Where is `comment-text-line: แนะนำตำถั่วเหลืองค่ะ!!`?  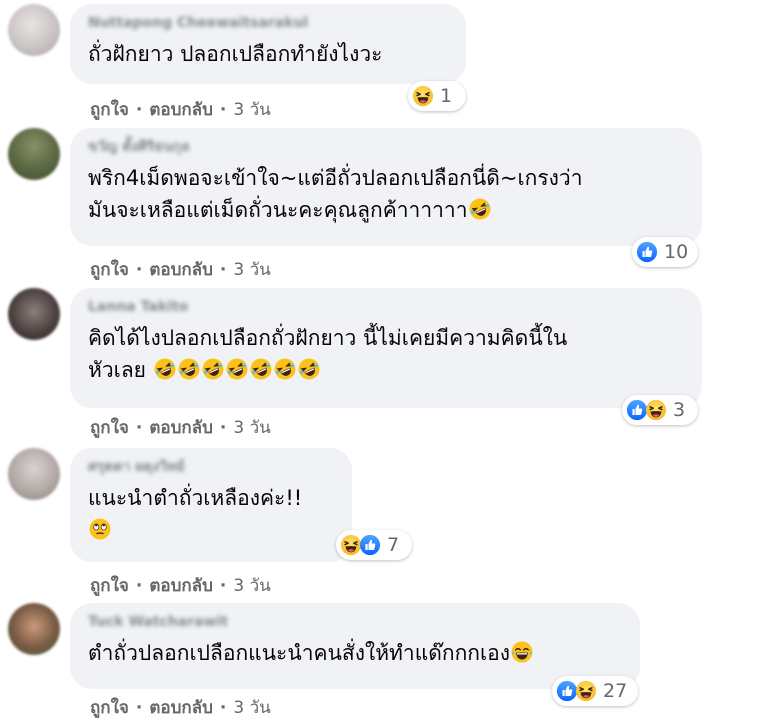 comment-text-line: แนะนำตำถั่วเหลืองค่ะ!! is located at coordinates (195, 498).